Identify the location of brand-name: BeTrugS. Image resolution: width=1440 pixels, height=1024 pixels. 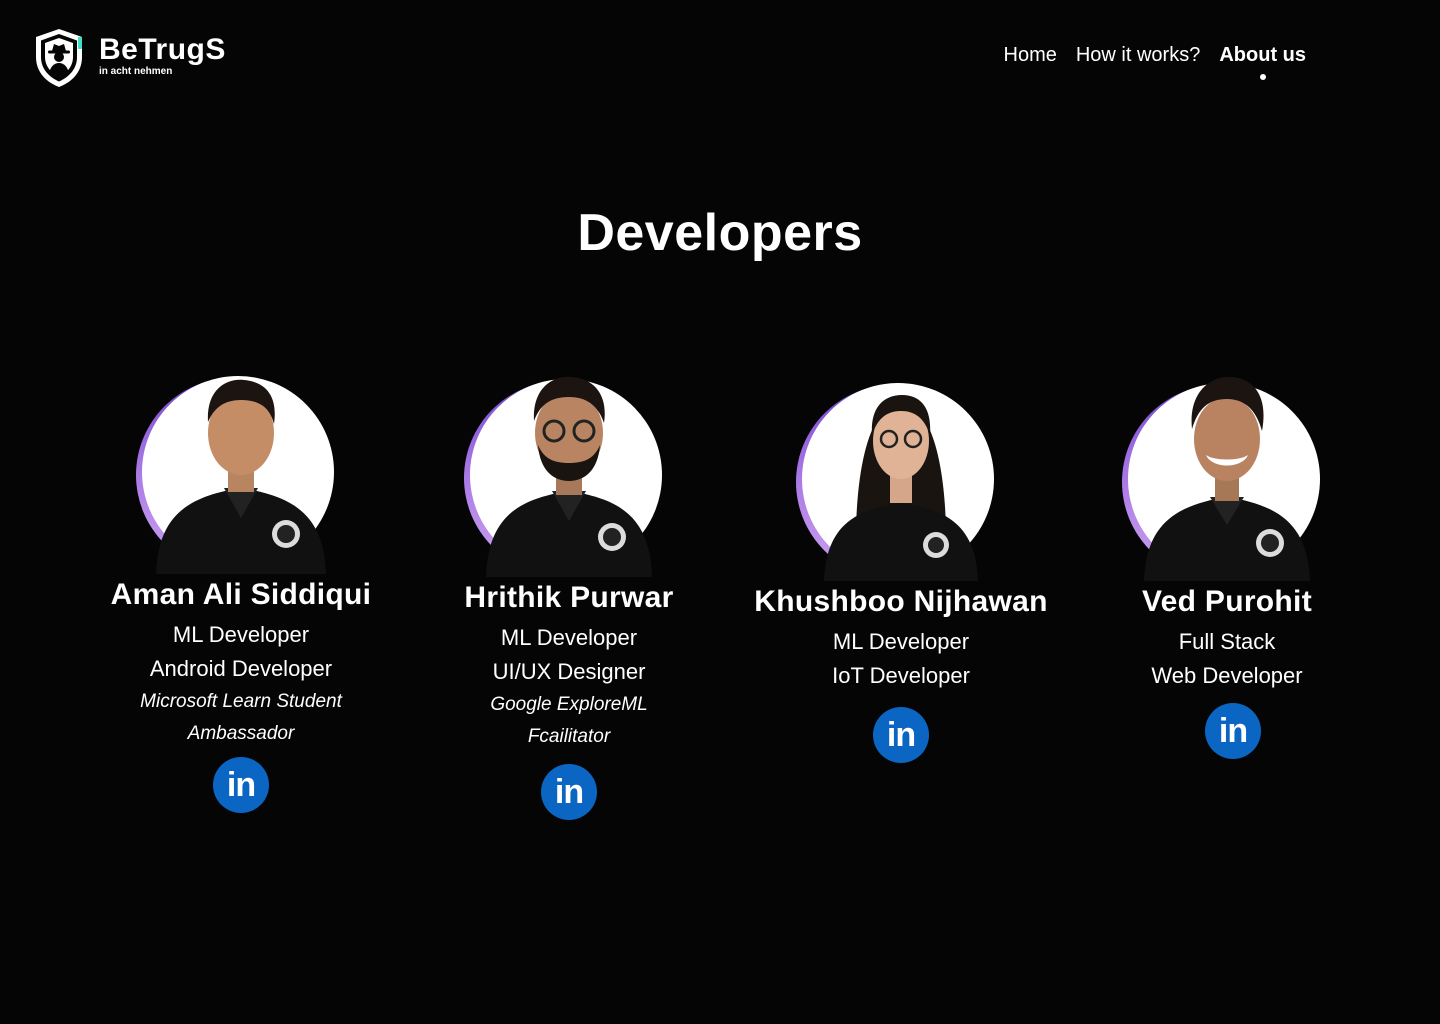
(162, 49).